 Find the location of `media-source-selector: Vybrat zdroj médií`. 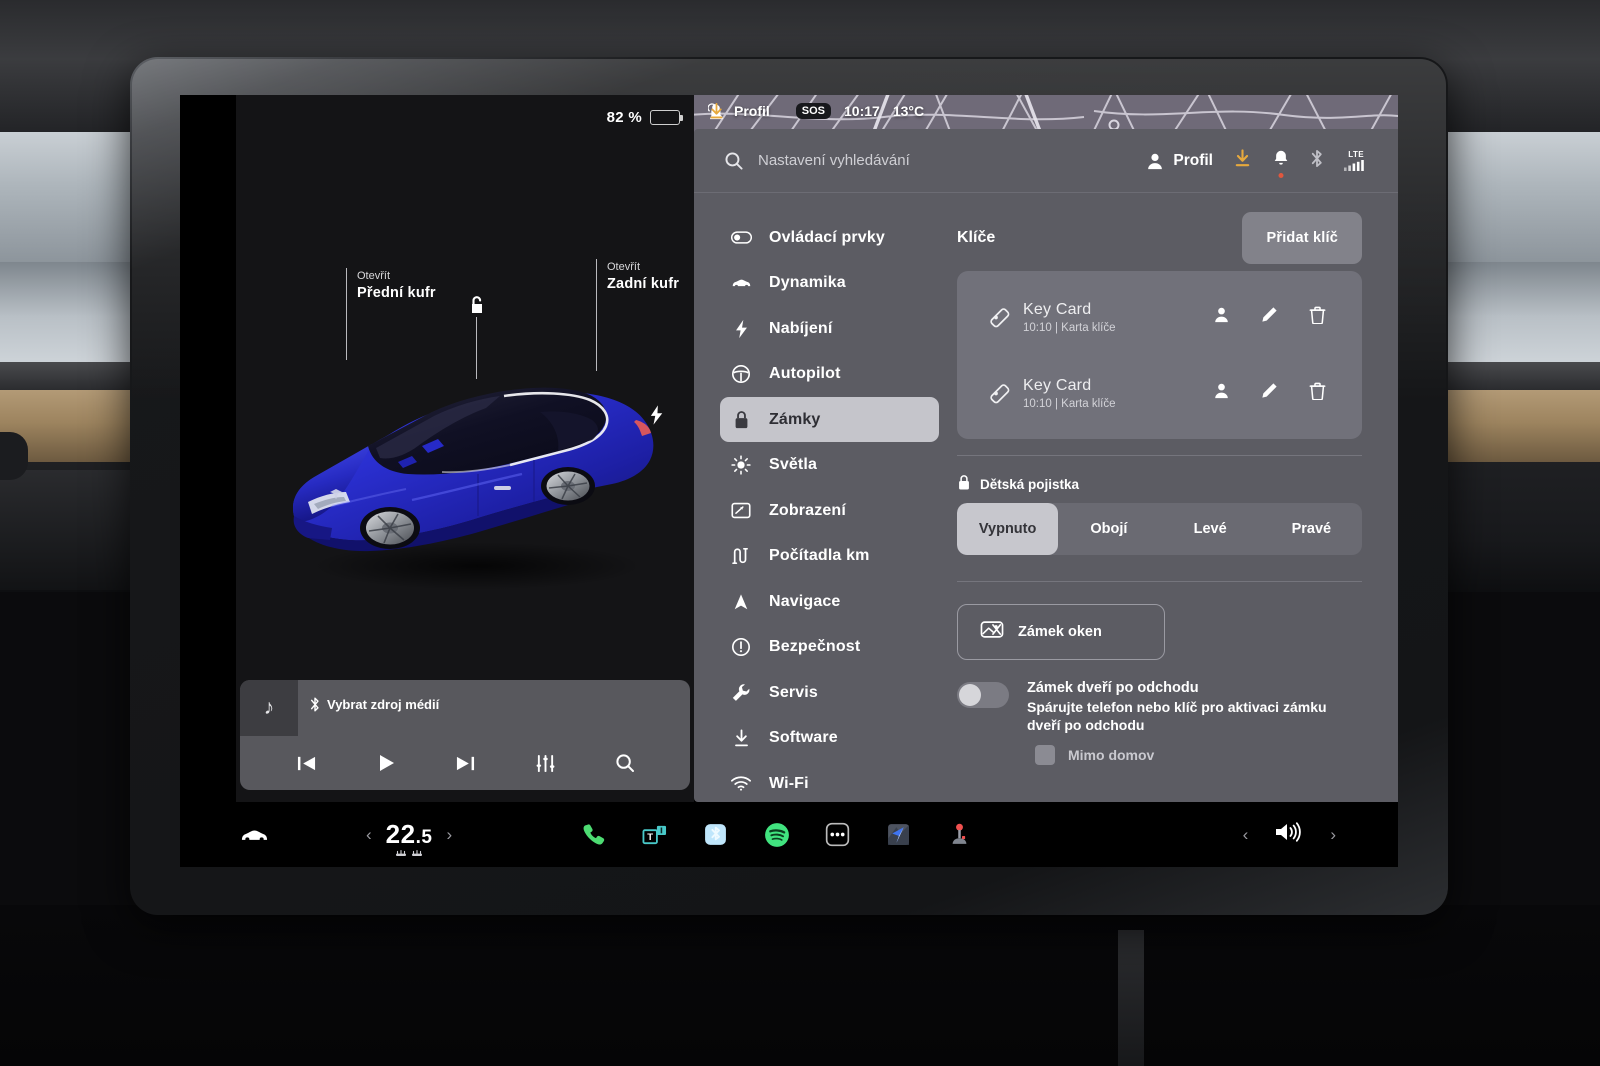

media-source-selector: Vybrat zdroj médií is located at coordinates (374, 704).